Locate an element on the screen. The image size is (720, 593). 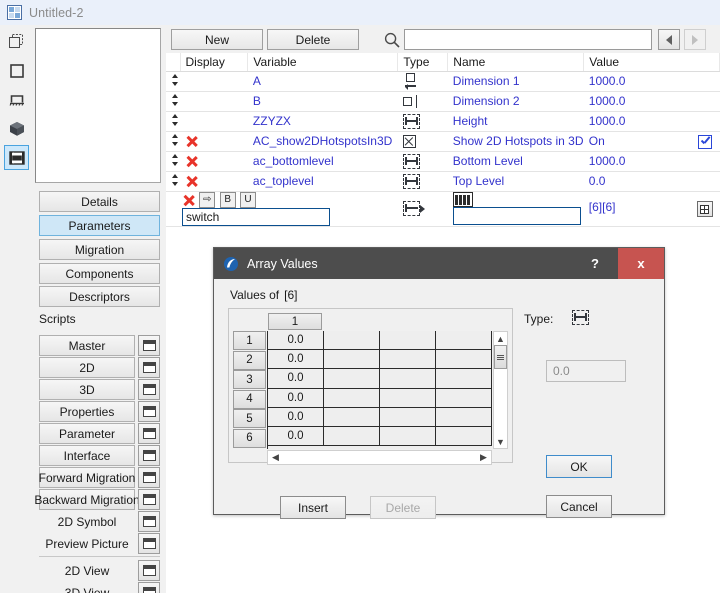
script-row-preview-picture: Preview Picture is located at coordinates (99, 543).